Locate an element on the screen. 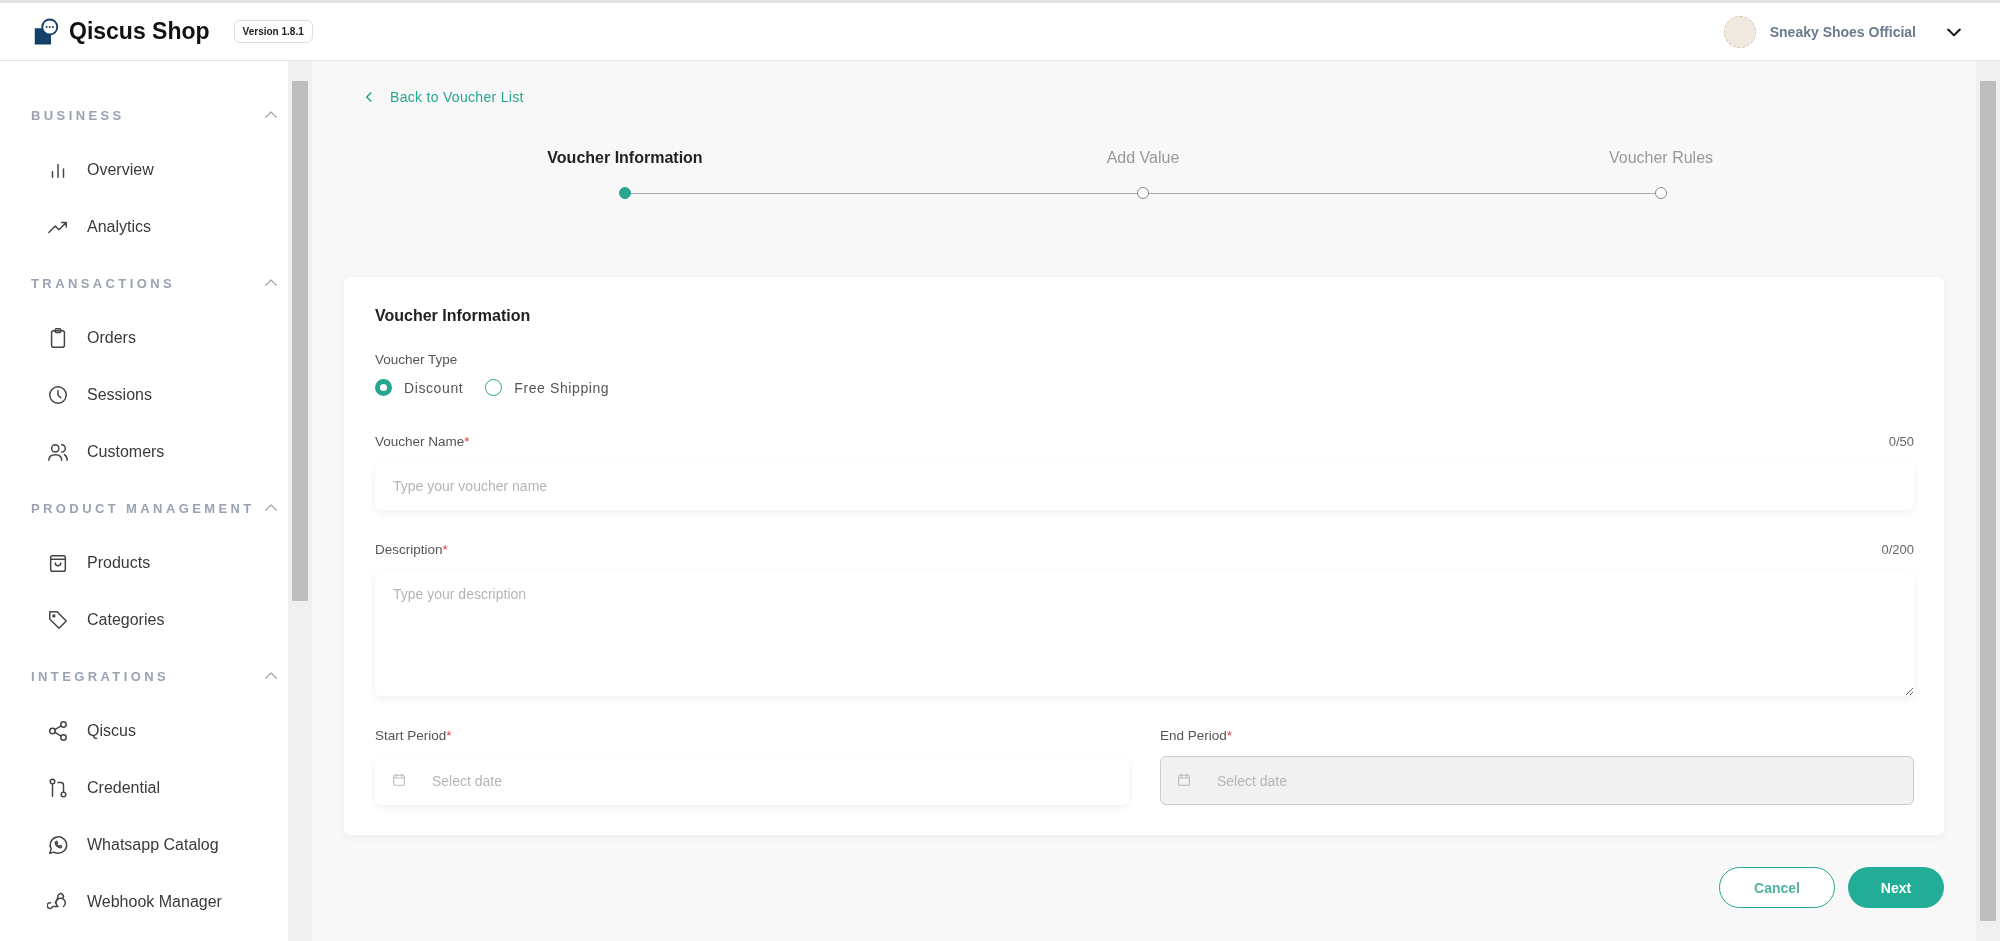  store-avatar is located at coordinates (1739, 31).